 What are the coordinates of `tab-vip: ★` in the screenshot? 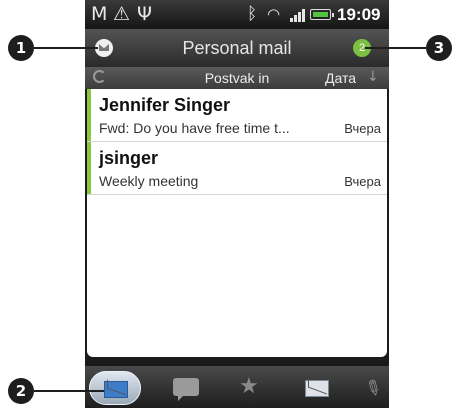 It's located at (251, 388).